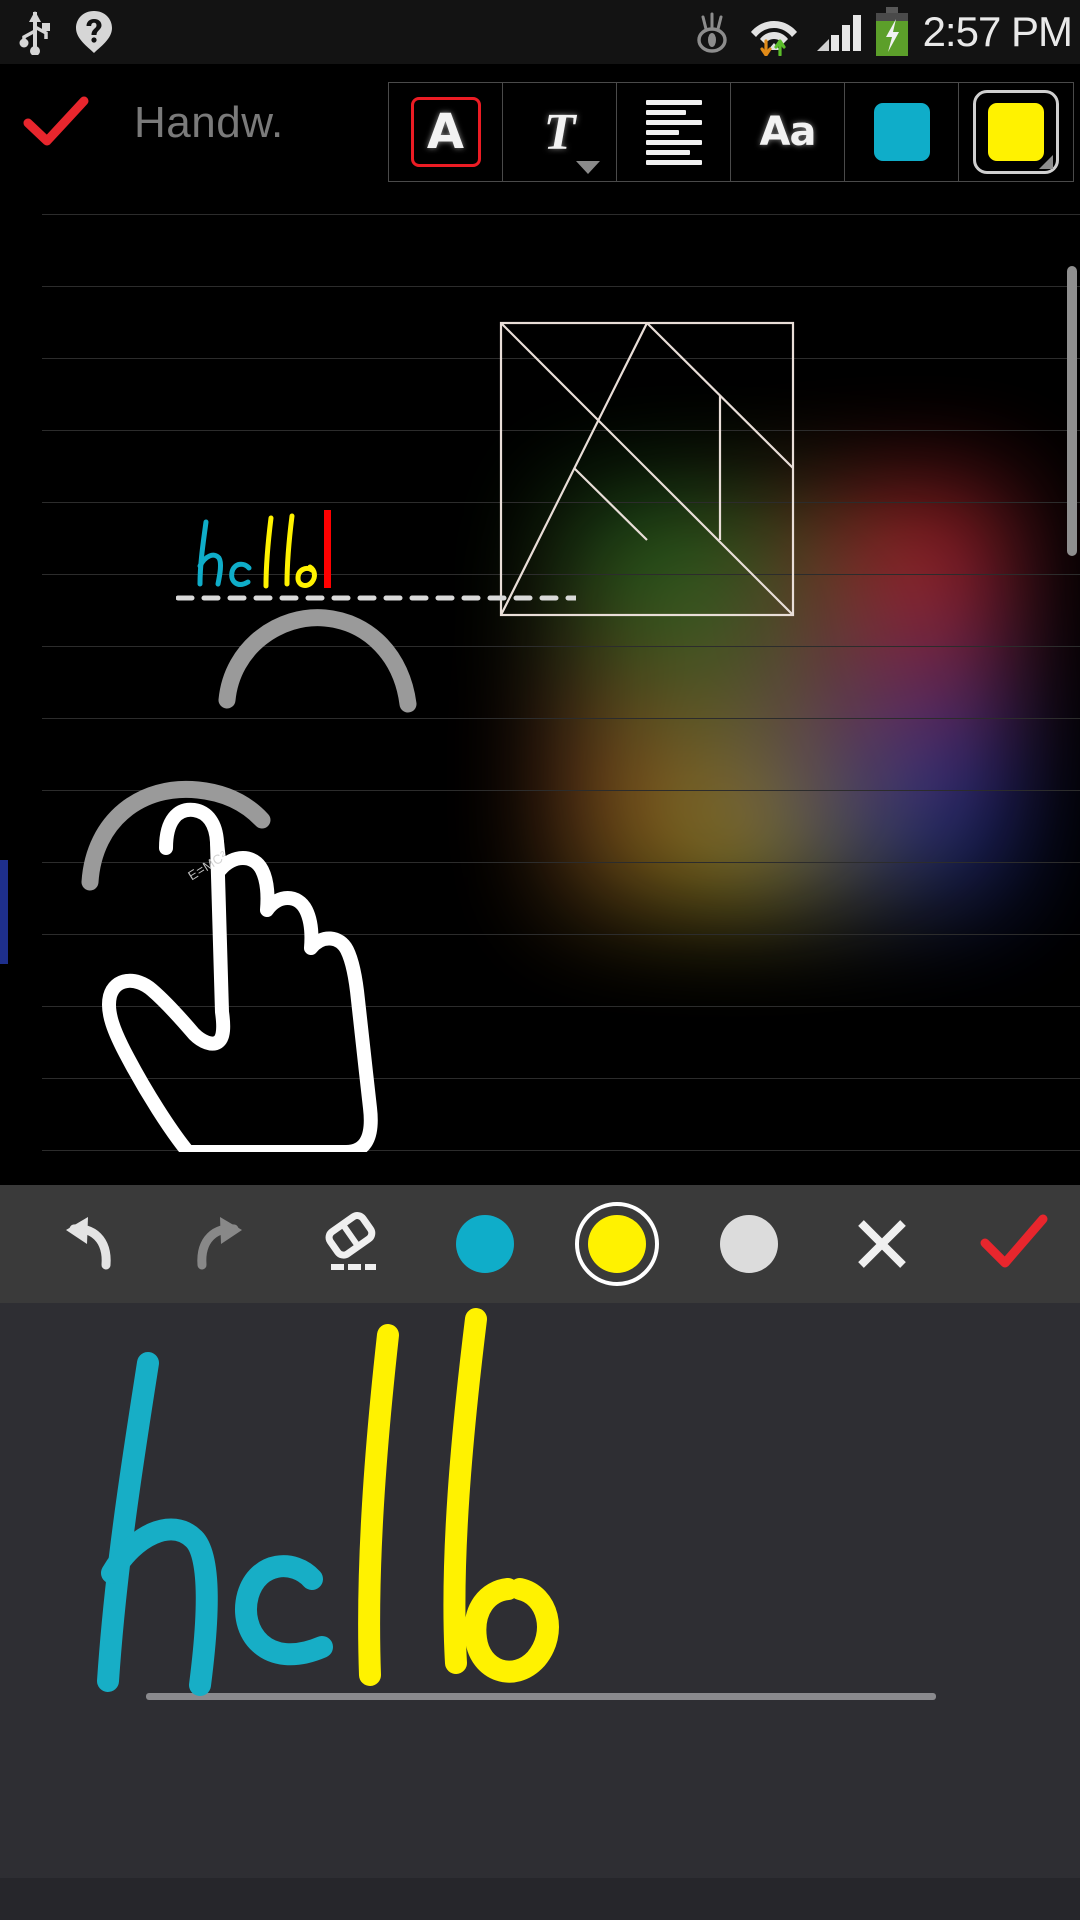  I want to click on page-title: Handw., so click(209, 122).